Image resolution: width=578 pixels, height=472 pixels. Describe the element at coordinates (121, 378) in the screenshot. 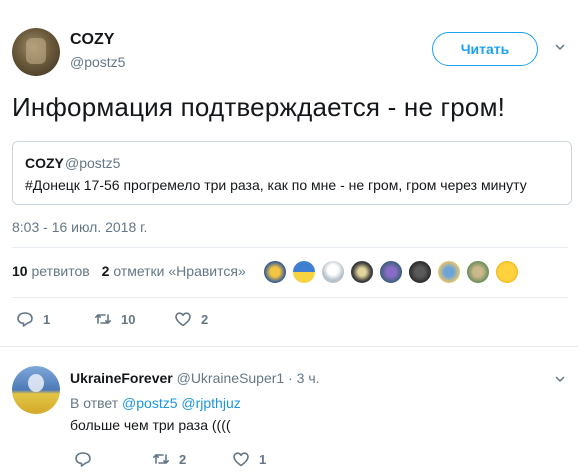

I see `reply-author-name: UkraineForever` at that location.